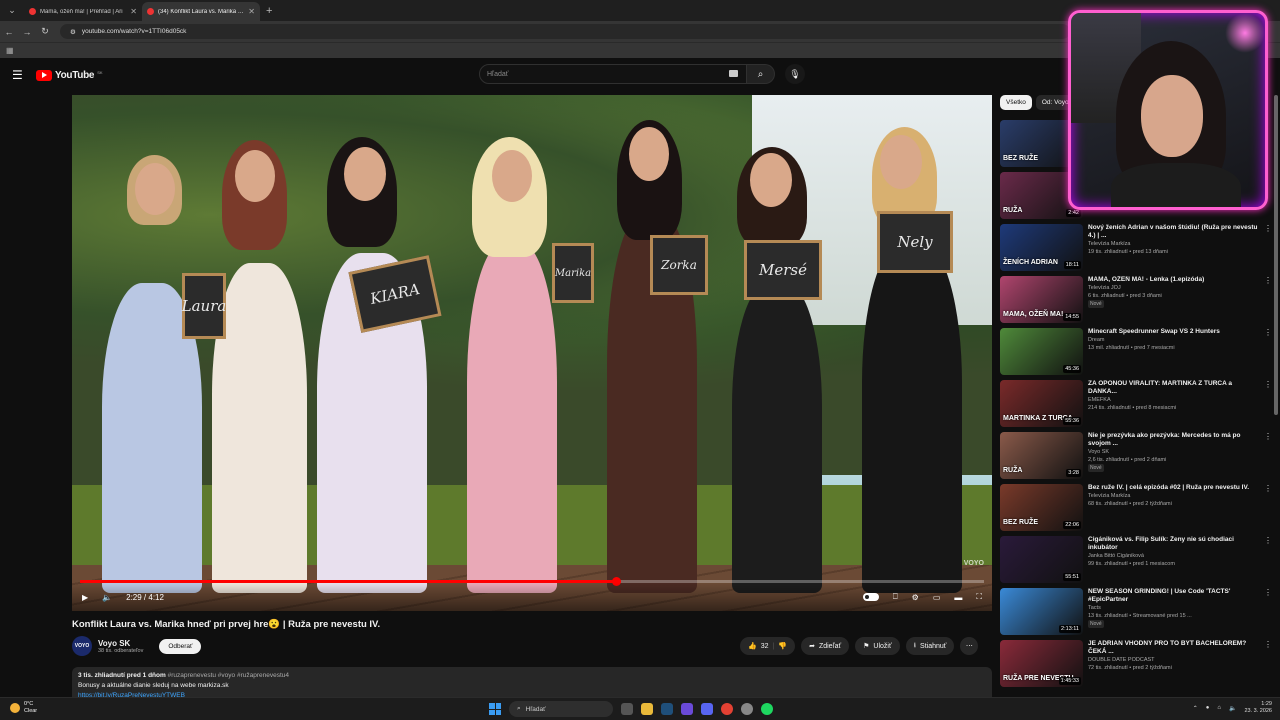  What do you see at coordinates (1195, 708) in the screenshot?
I see `tray-chevron-icon: ⌃` at bounding box center [1195, 708].